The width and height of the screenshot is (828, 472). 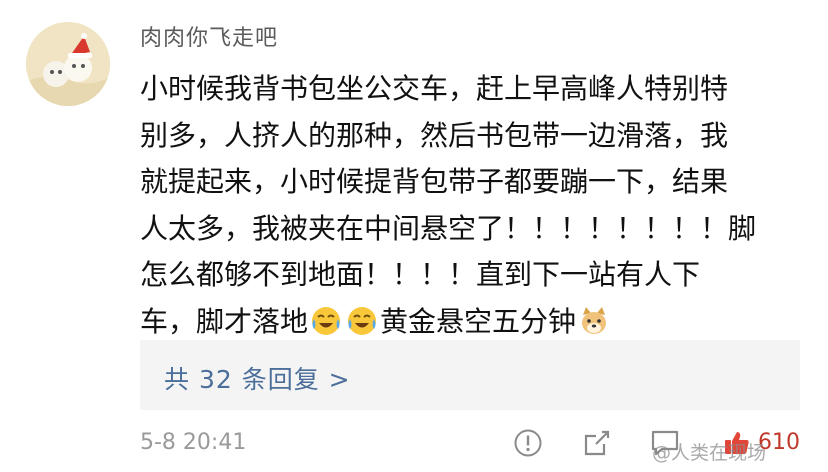 I want to click on avatar, so click(x=68, y=64).